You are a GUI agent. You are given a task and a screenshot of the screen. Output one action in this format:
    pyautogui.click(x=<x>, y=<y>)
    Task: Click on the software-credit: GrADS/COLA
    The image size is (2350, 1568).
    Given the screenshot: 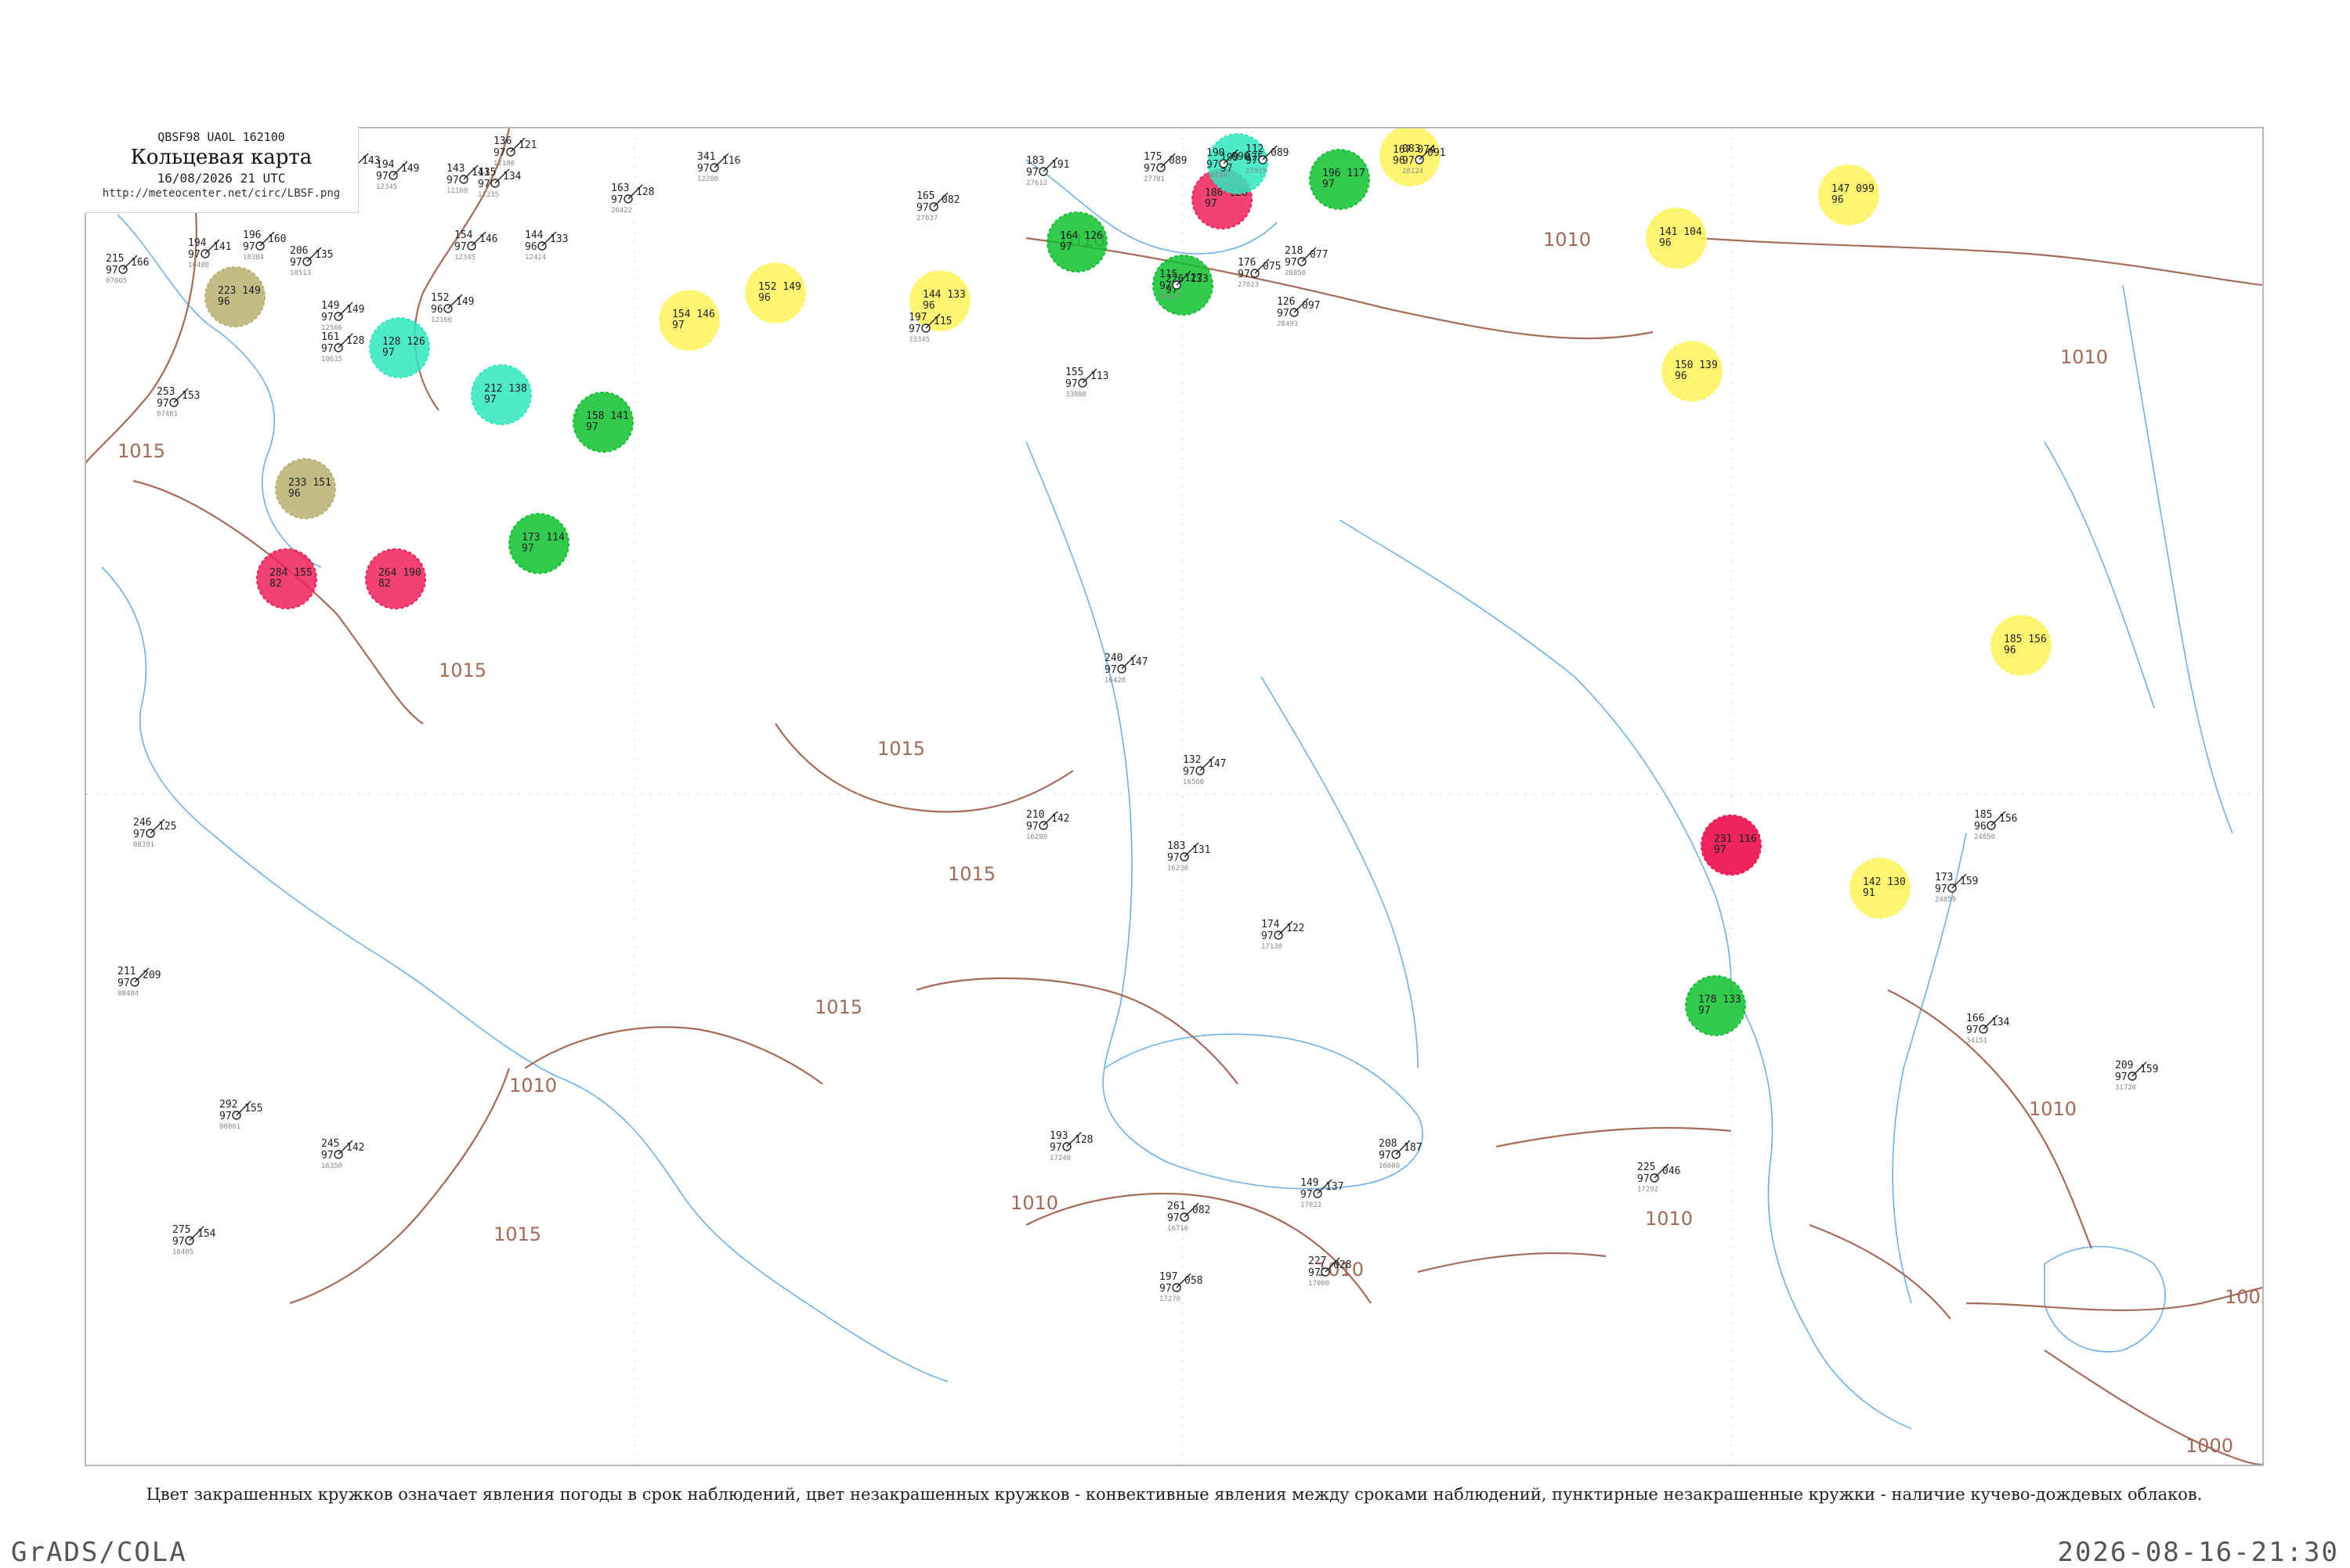 What is the action you would take?
    pyautogui.click(x=99, y=1552)
    